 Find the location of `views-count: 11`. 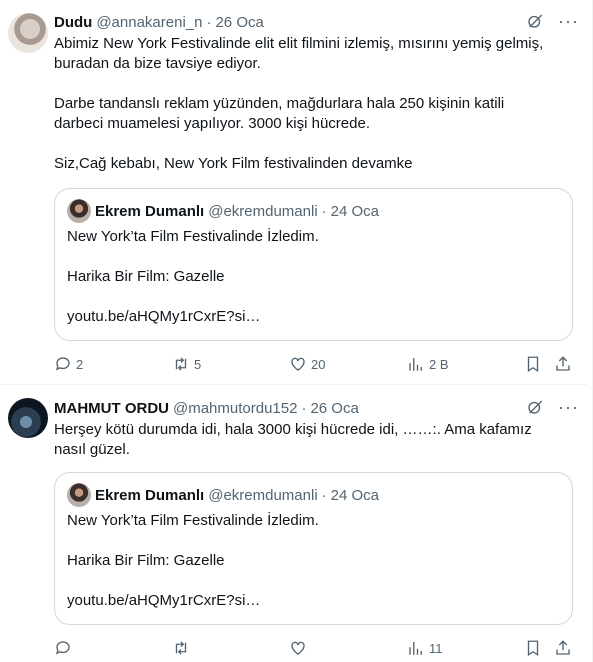

views-count: 11 is located at coordinates (436, 648).